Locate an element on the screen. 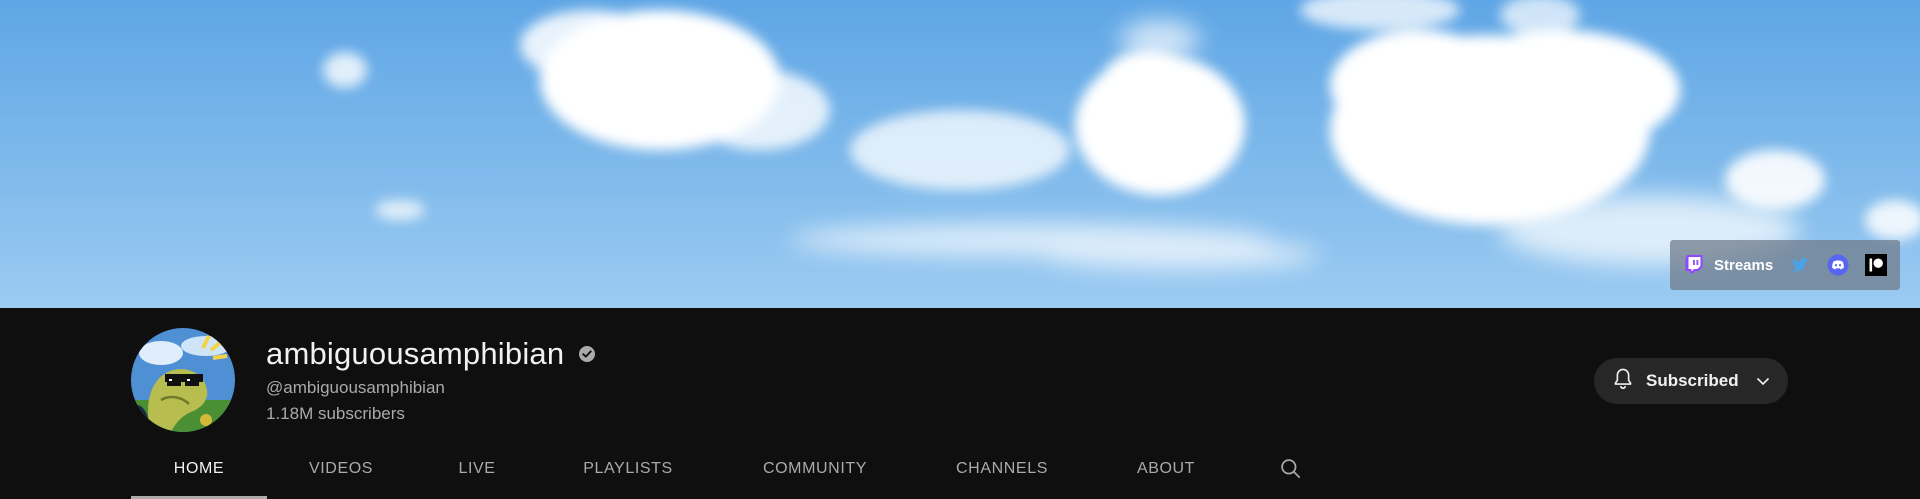  tab-channels: CHANNELS is located at coordinates (1002, 468).